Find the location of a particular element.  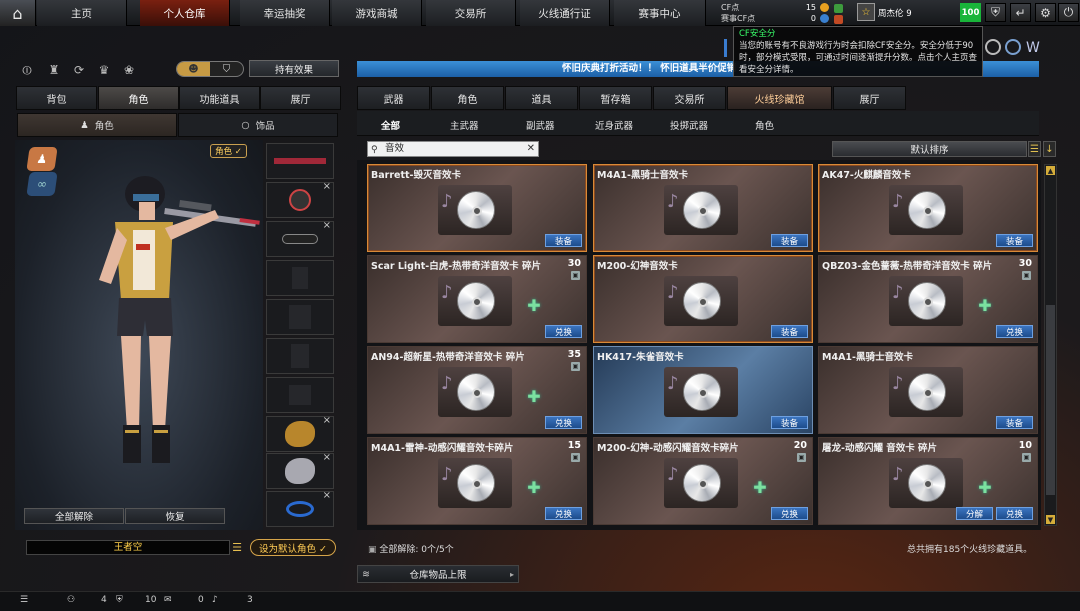

view-toggle: ☻ ⛉ is located at coordinates (210, 69).